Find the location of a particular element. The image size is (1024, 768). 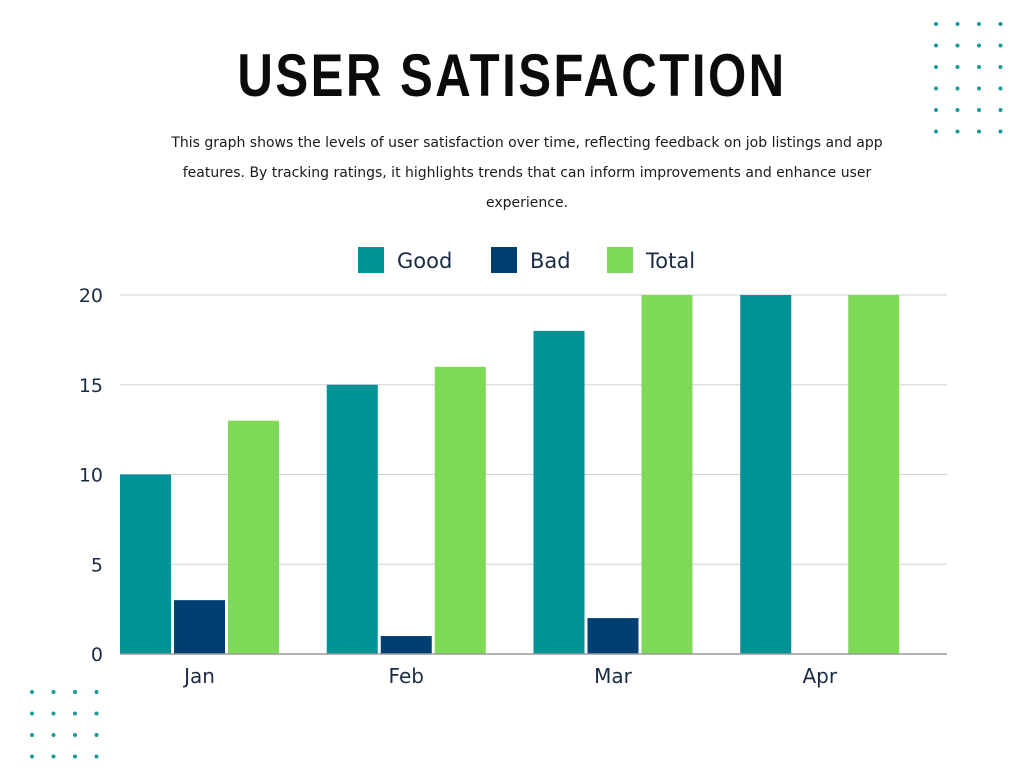

y-tick-label: 20 is located at coordinates (91, 296).